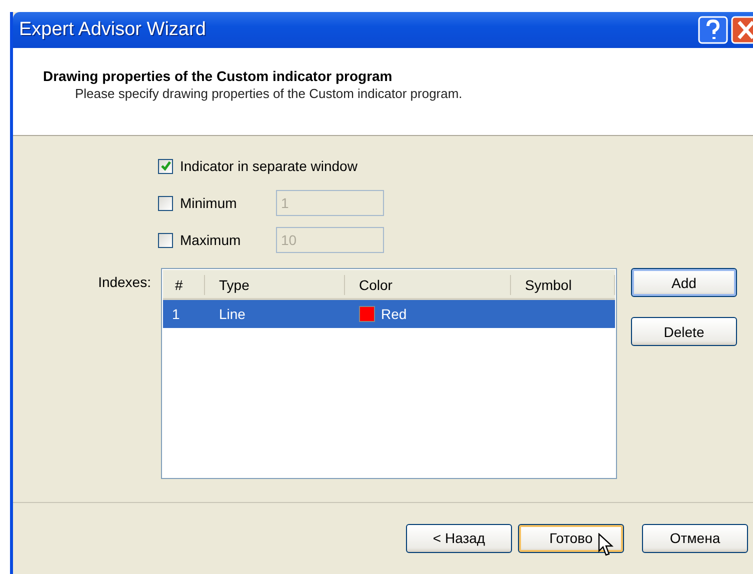 This screenshot has height=574, width=753. I want to click on wizard-button: Отмена, so click(695, 538).